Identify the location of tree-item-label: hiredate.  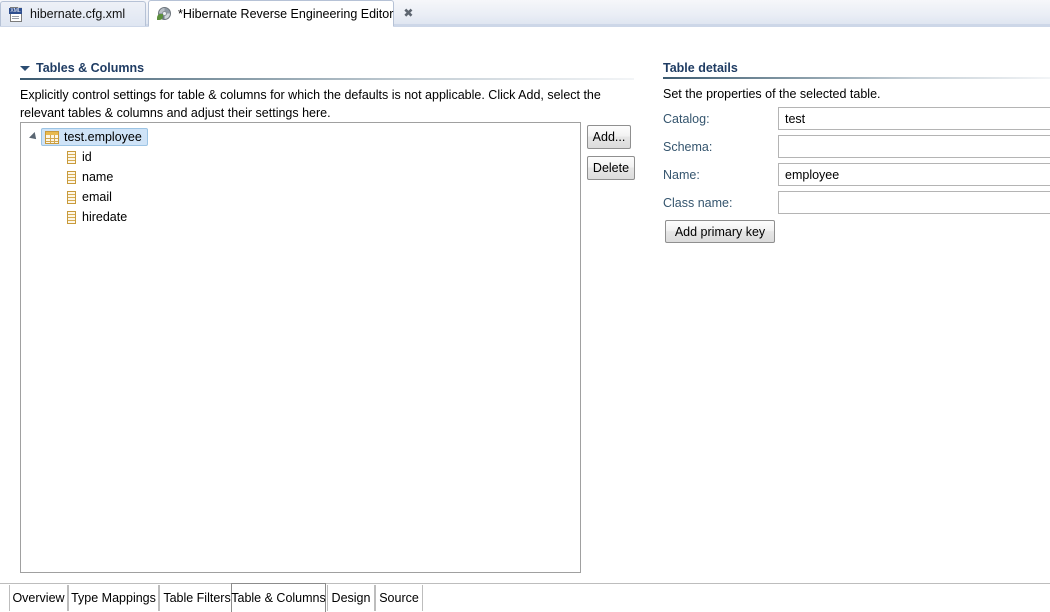
(105, 217).